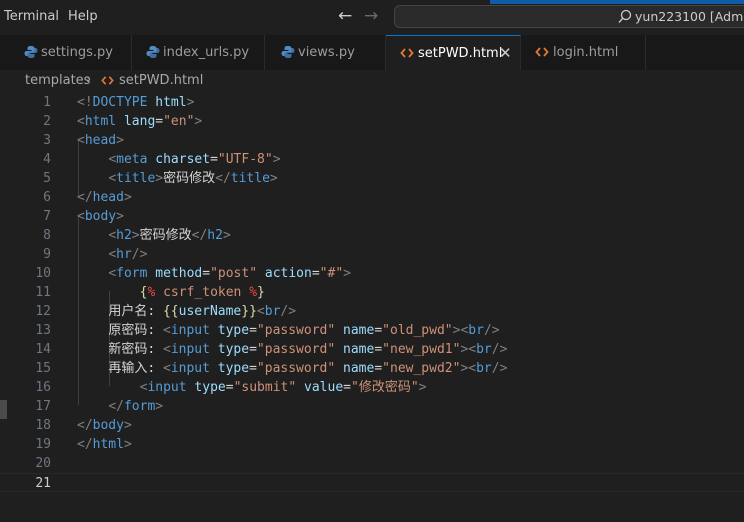 This screenshot has width=744, height=522. What do you see at coordinates (47, 140) in the screenshot?
I see `line-number: 3` at bounding box center [47, 140].